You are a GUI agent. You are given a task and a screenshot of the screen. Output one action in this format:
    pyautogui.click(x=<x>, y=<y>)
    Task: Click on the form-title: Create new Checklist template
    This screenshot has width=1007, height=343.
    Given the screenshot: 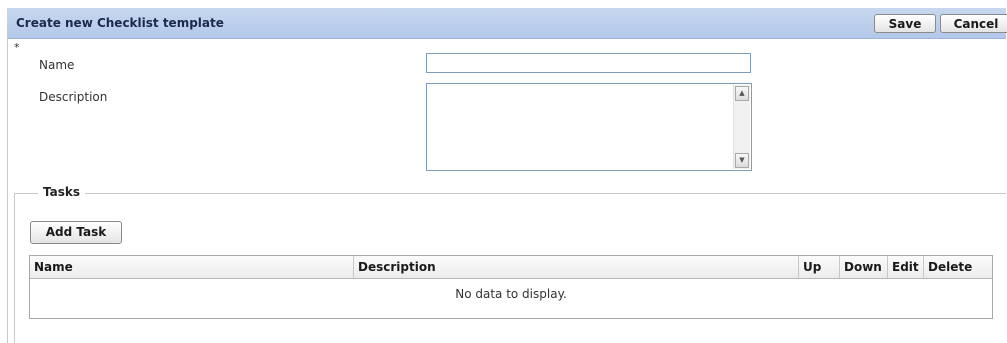 What is the action you would take?
    pyautogui.click(x=120, y=23)
    